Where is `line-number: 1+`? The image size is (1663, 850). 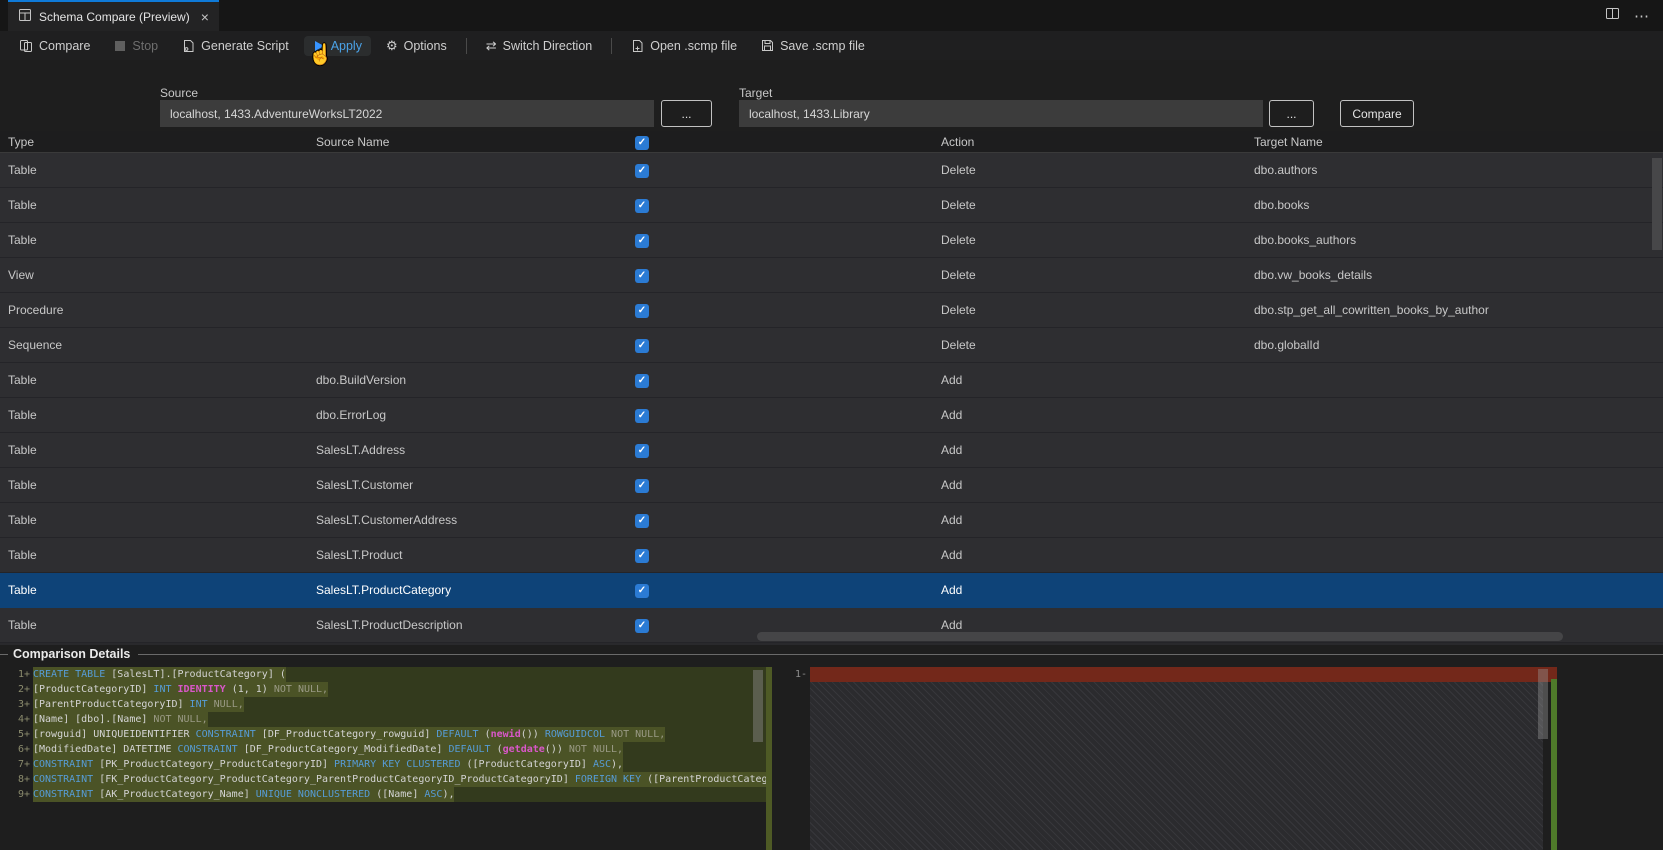 line-number: 1+ is located at coordinates (23, 674).